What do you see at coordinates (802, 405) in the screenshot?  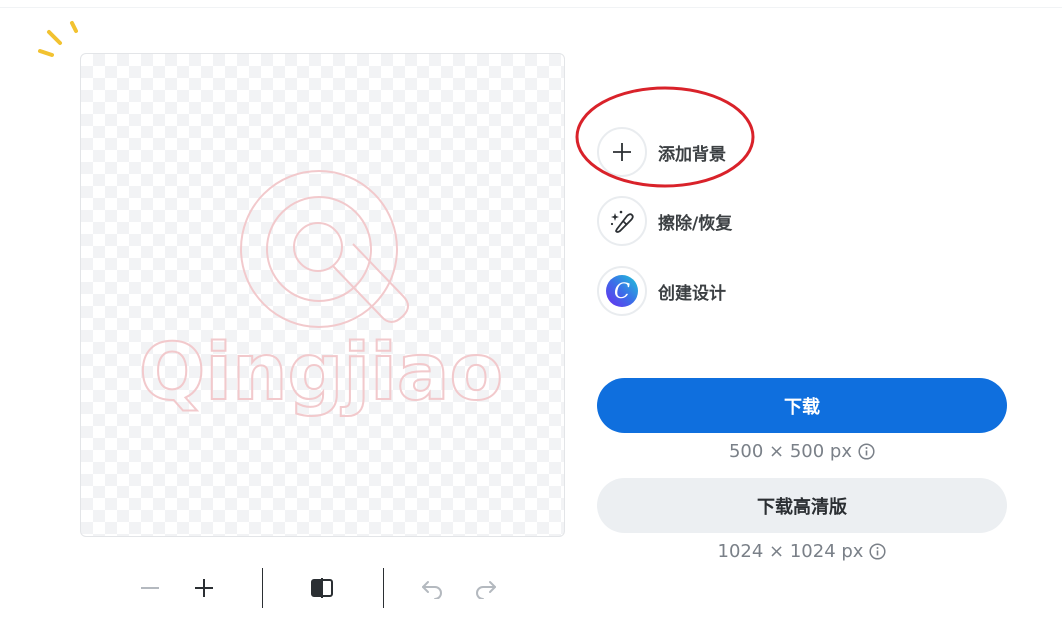 I see `download-button: 下载` at bounding box center [802, 405].